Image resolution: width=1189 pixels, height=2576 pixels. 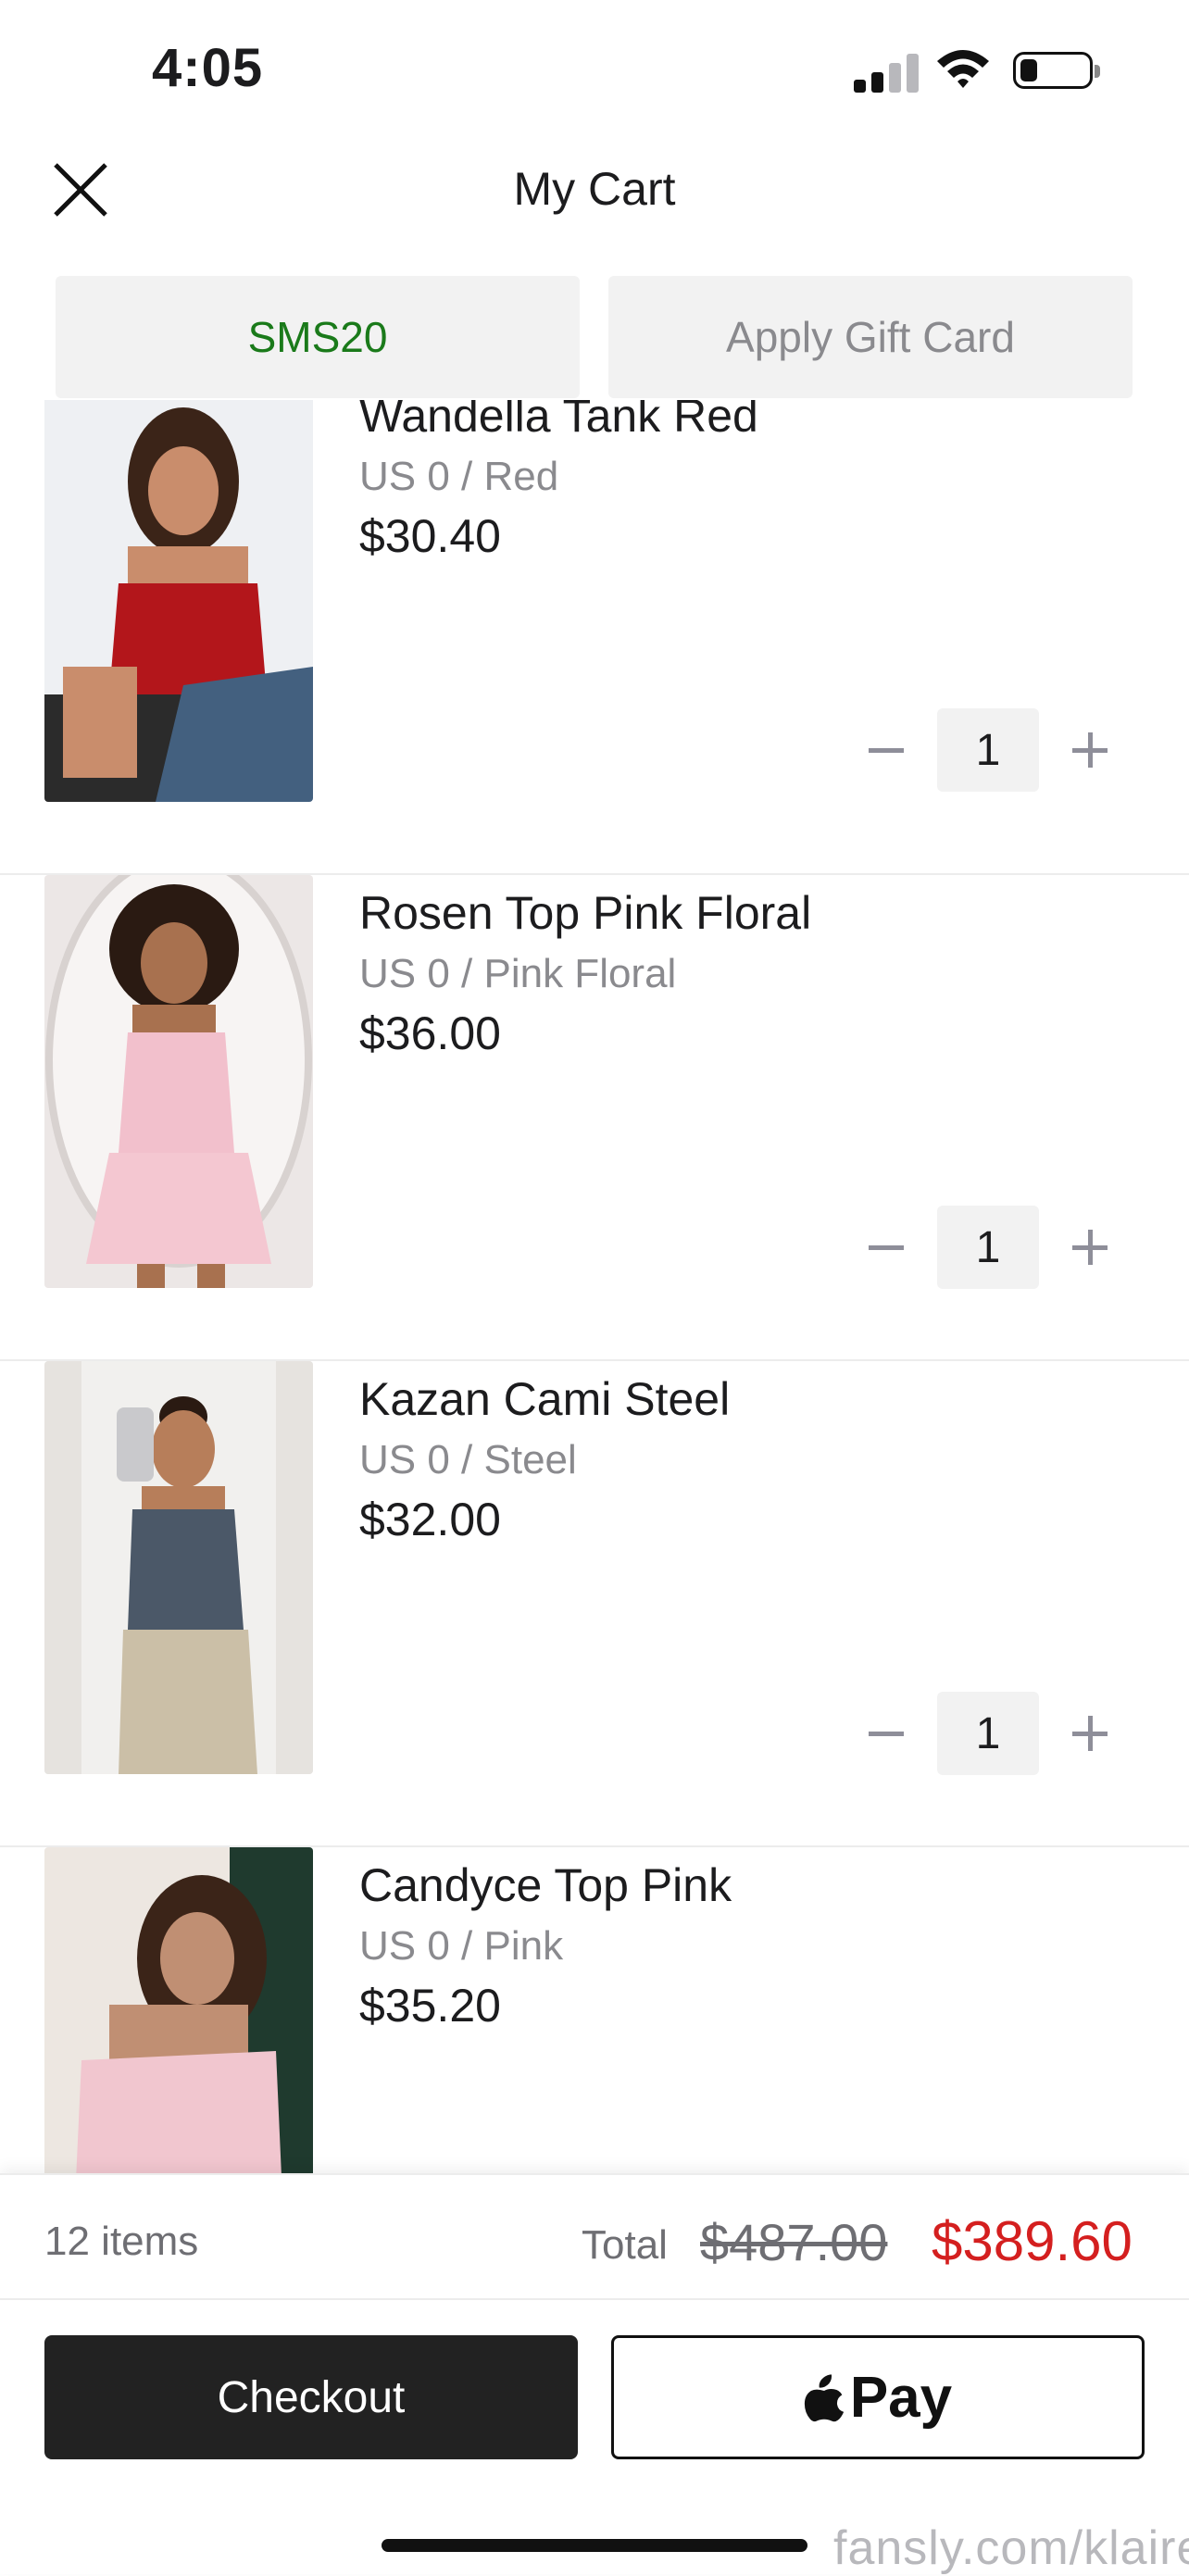 I want to click on wifi-icon, so click(x=963, y=67).